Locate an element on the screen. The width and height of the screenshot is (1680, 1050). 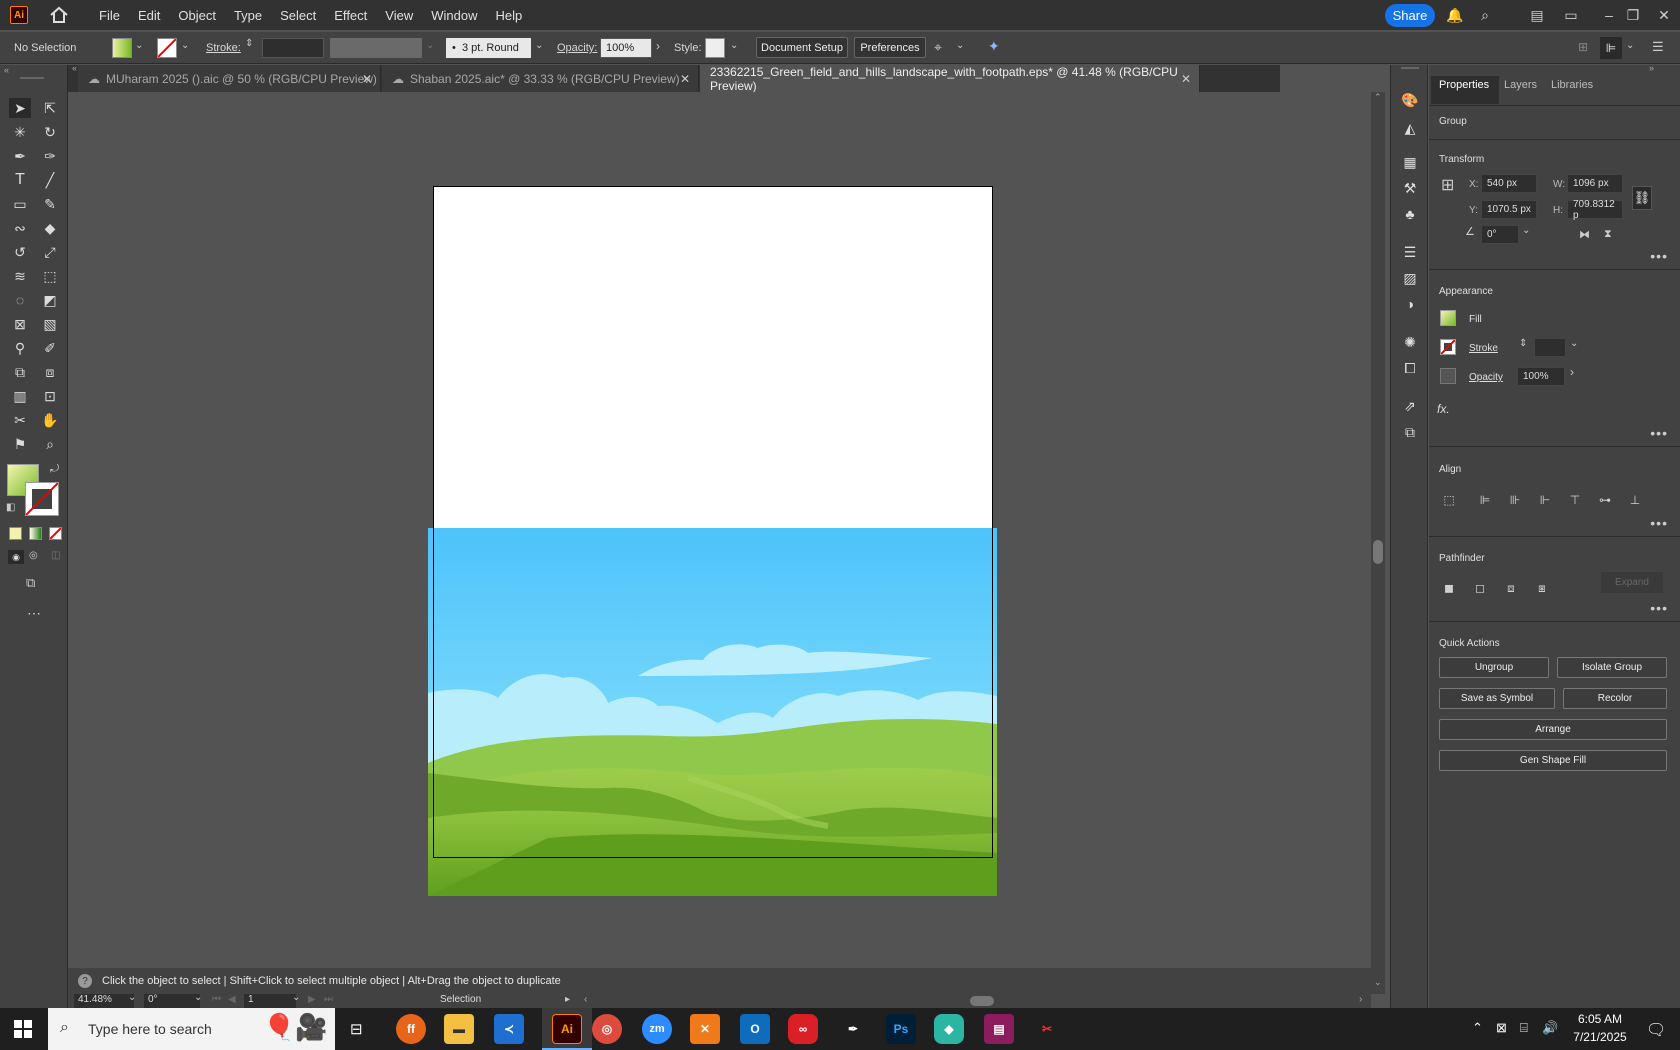
next-artboard-icon: ▶ is located at coordinates (312, 999).